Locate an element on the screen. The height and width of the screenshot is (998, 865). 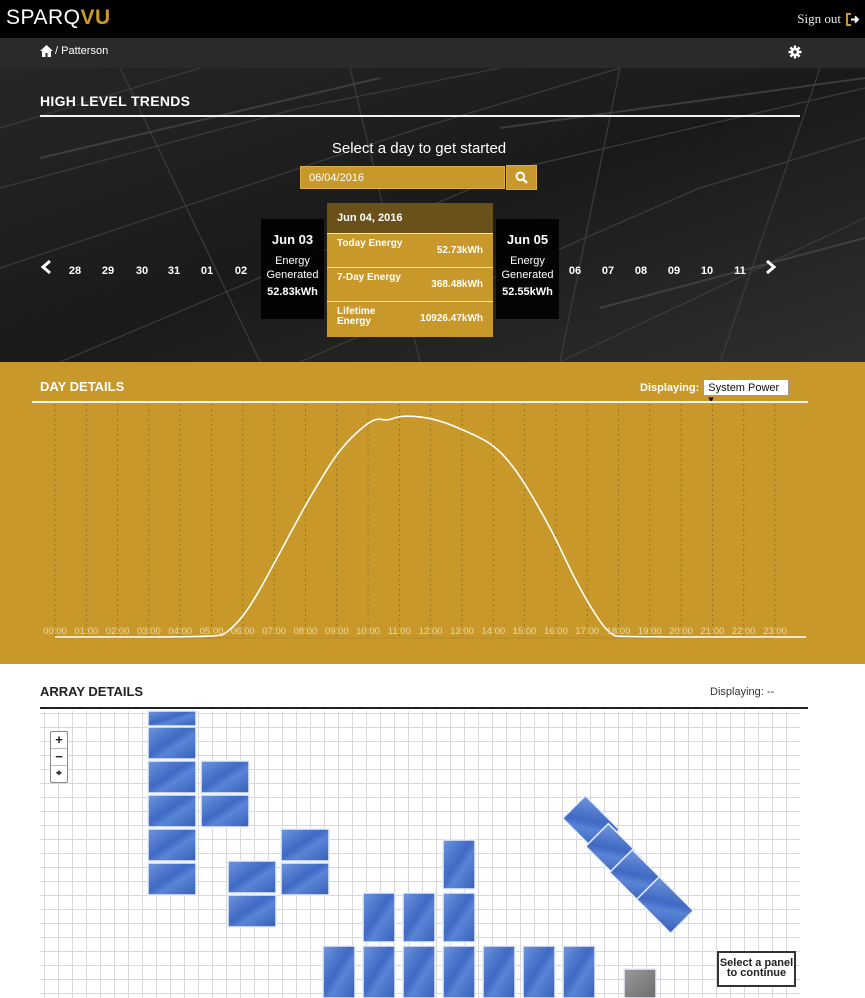
logo-accent: VU is located at coordinates (95, 17).